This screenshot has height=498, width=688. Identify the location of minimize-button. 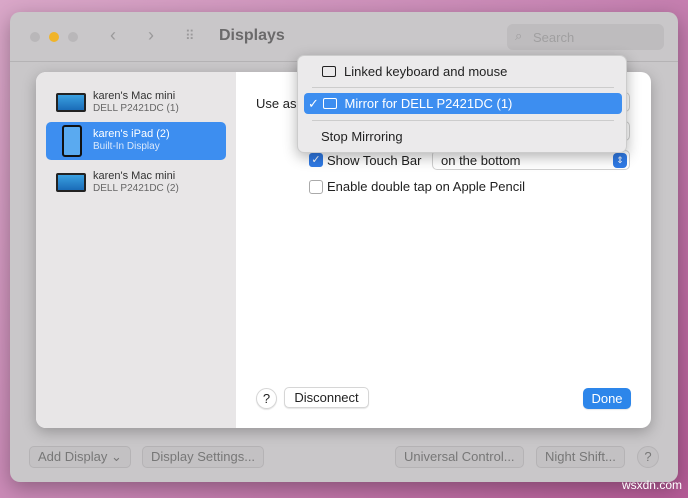
(54, 37).